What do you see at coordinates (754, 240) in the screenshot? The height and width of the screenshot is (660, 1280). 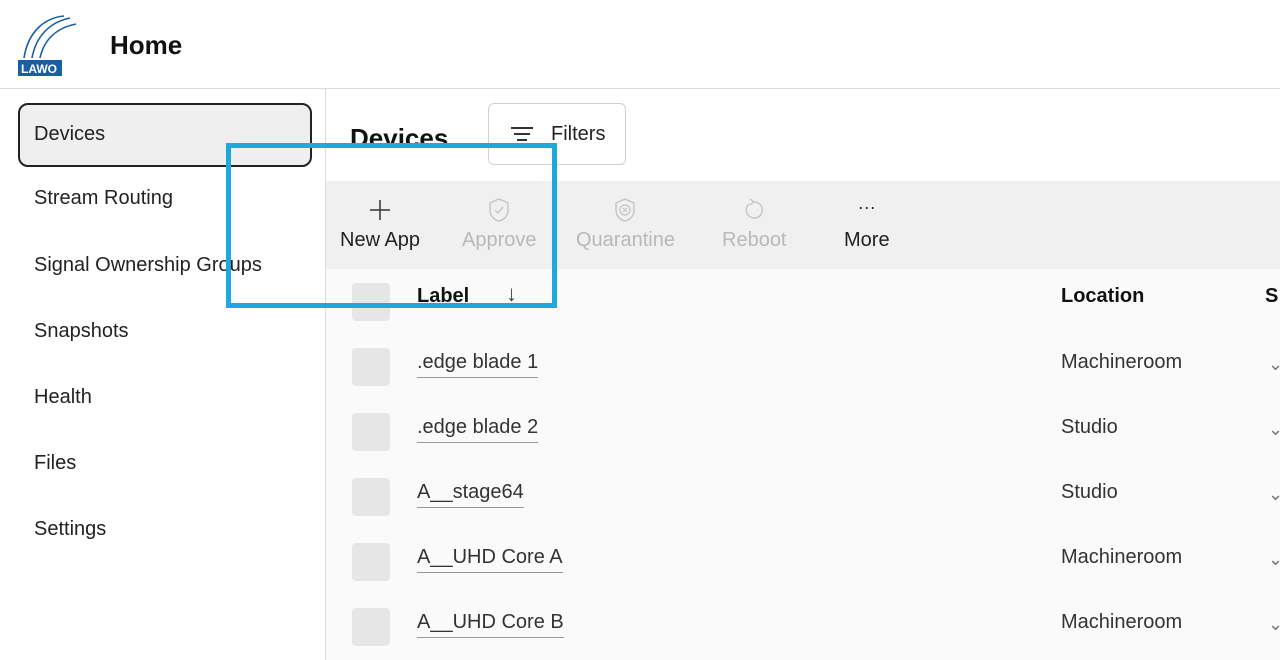 I see `reboot-label: Reboot` at bounding box center [754, 240].